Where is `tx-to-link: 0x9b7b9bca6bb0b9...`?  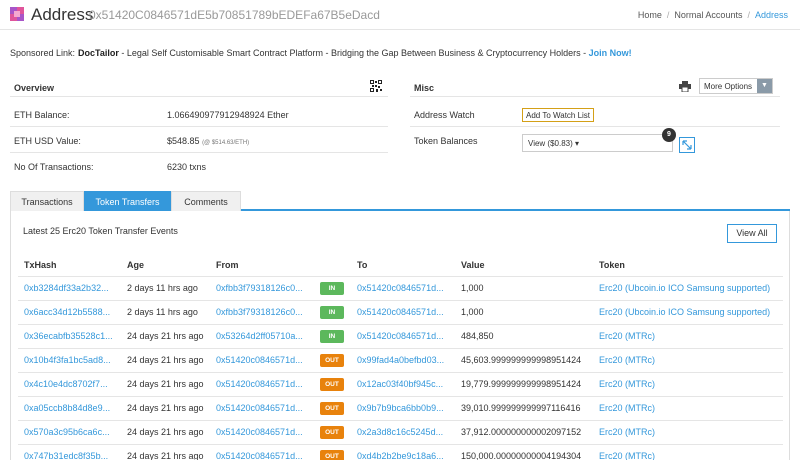 tx-to-link: 0x9b7b9bca6bb0b9... is located at coordinates (400, 408).